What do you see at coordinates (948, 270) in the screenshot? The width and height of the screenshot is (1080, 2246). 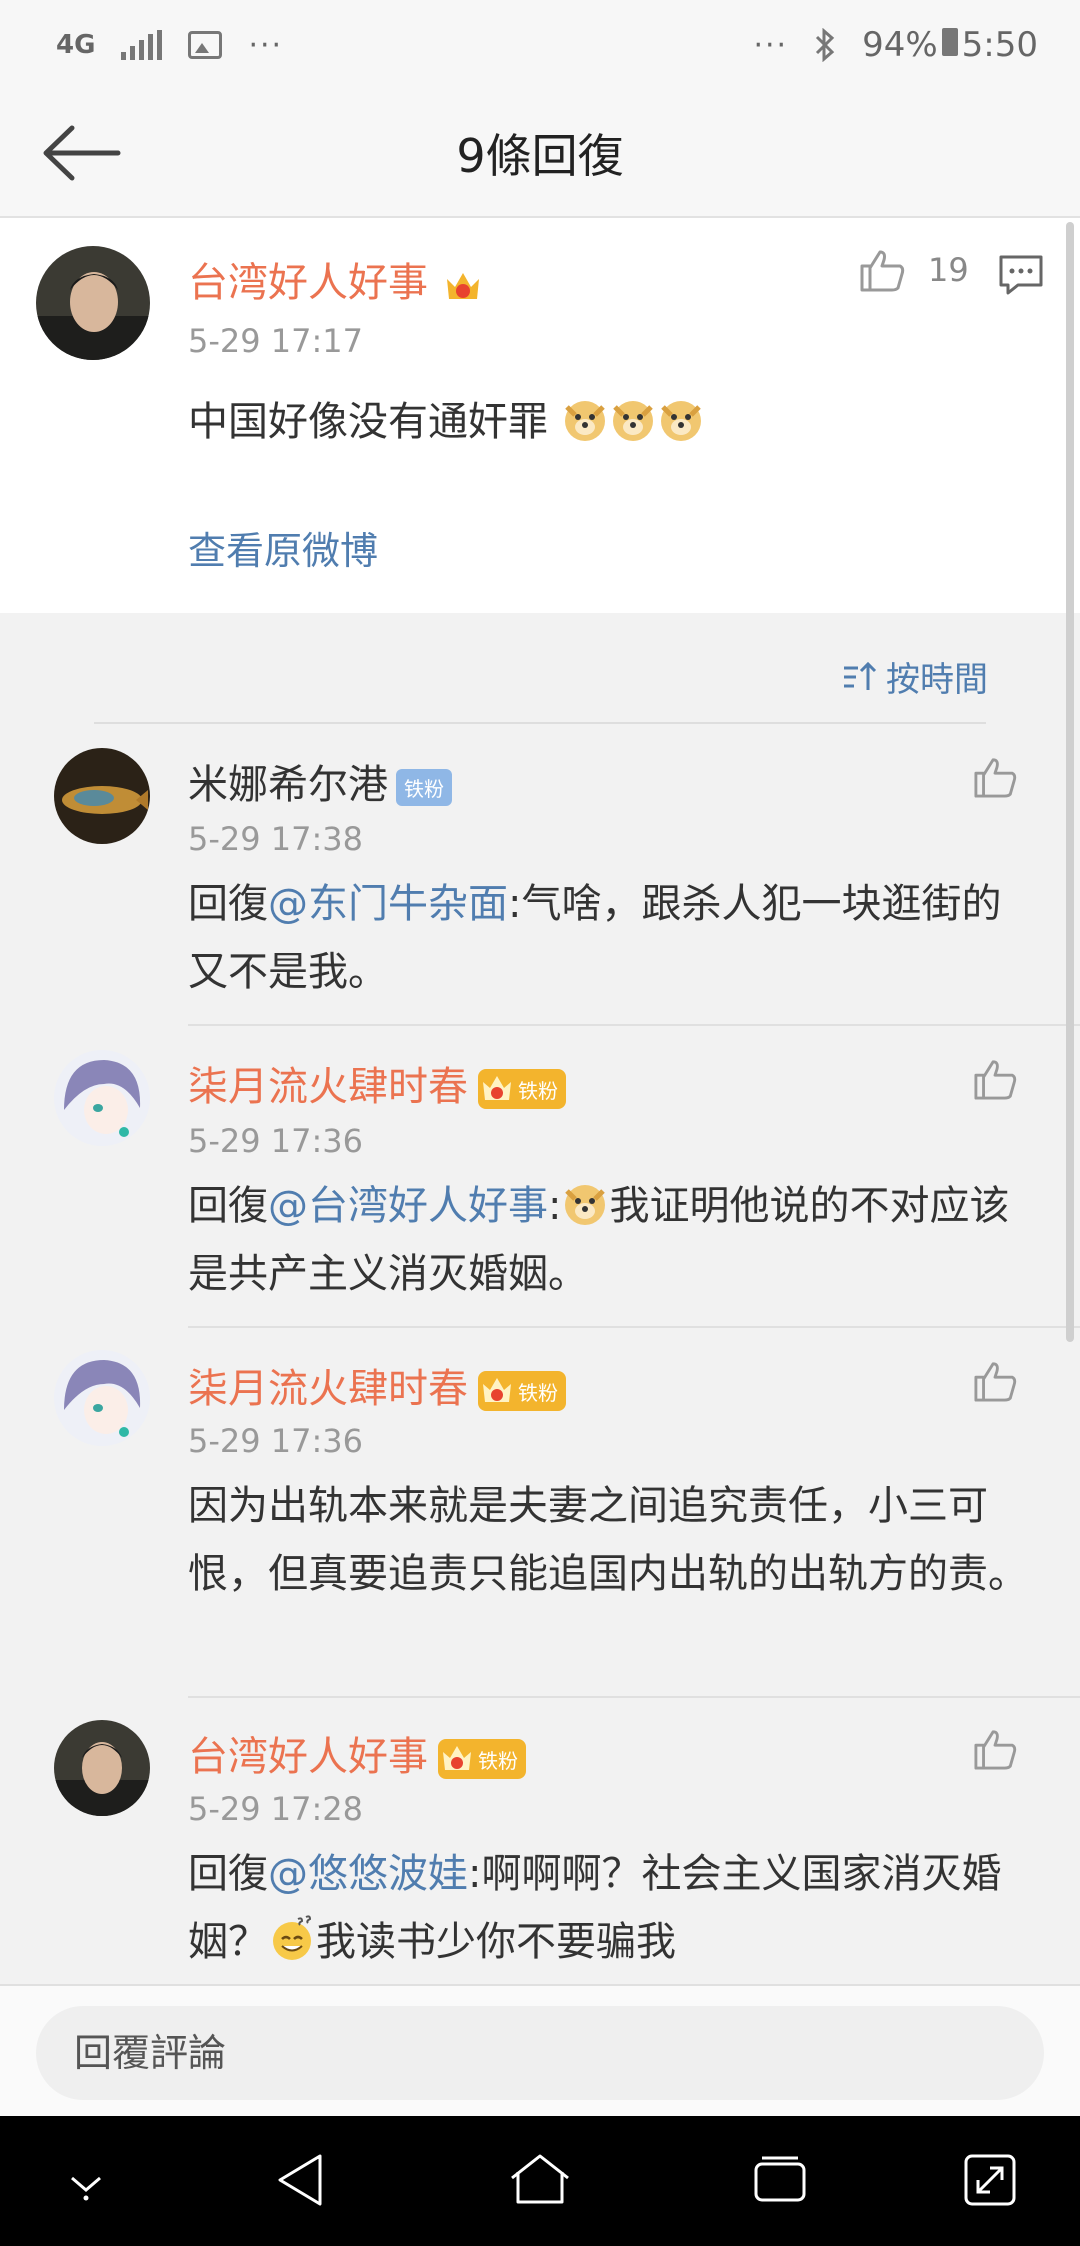 I see `like-count: 19` at bounding box center [948, 270].